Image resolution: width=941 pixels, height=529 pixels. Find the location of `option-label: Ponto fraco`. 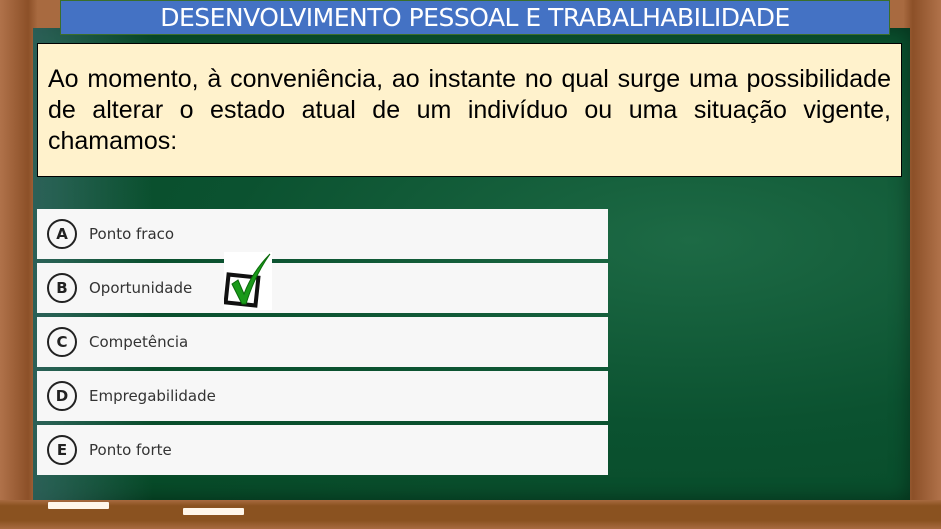

option-label: Ponto fraco is located at coordinates (132, 234).